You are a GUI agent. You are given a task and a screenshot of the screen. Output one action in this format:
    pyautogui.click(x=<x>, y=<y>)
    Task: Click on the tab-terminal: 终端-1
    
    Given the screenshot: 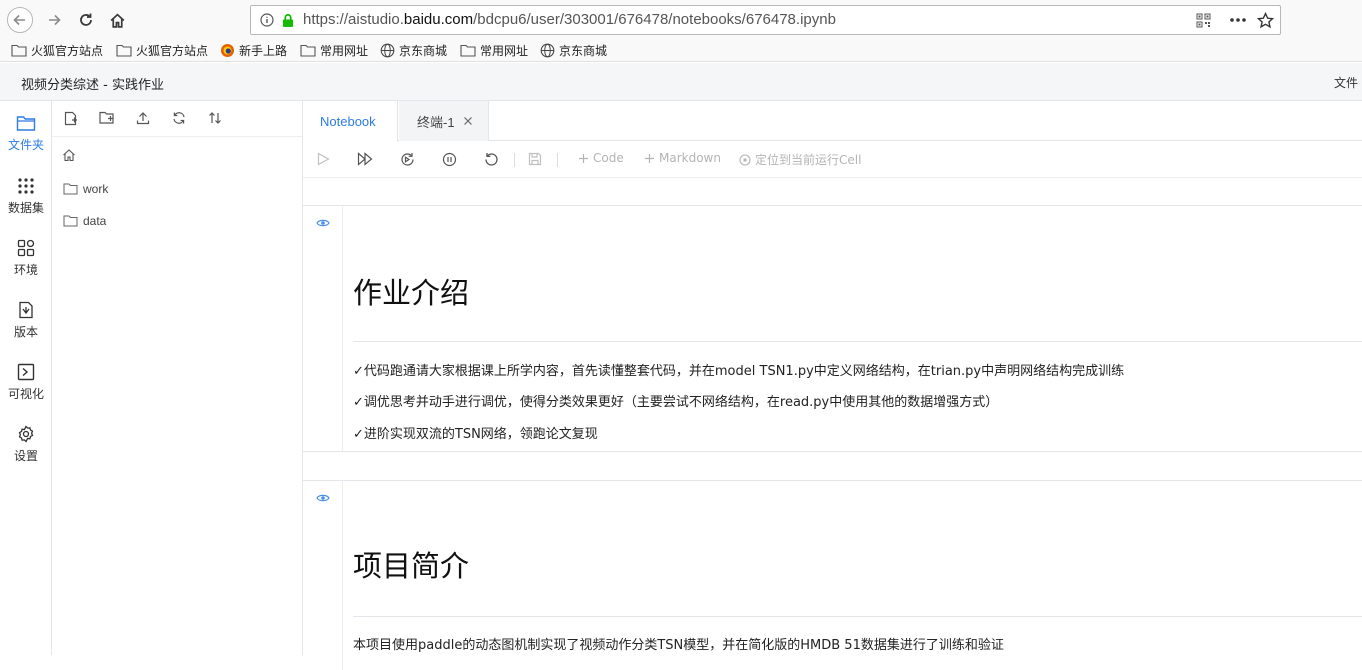 What is the action you would take?
    pyautogui.click(x=444, y=121)
    